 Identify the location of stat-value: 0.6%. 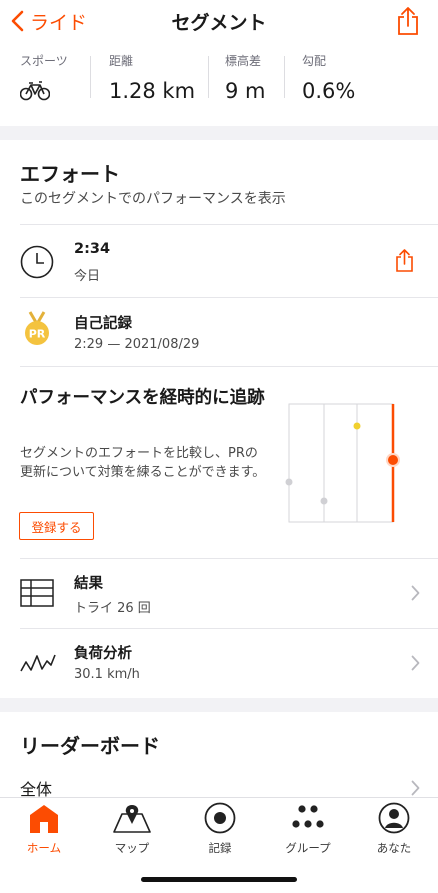
(329, 91).